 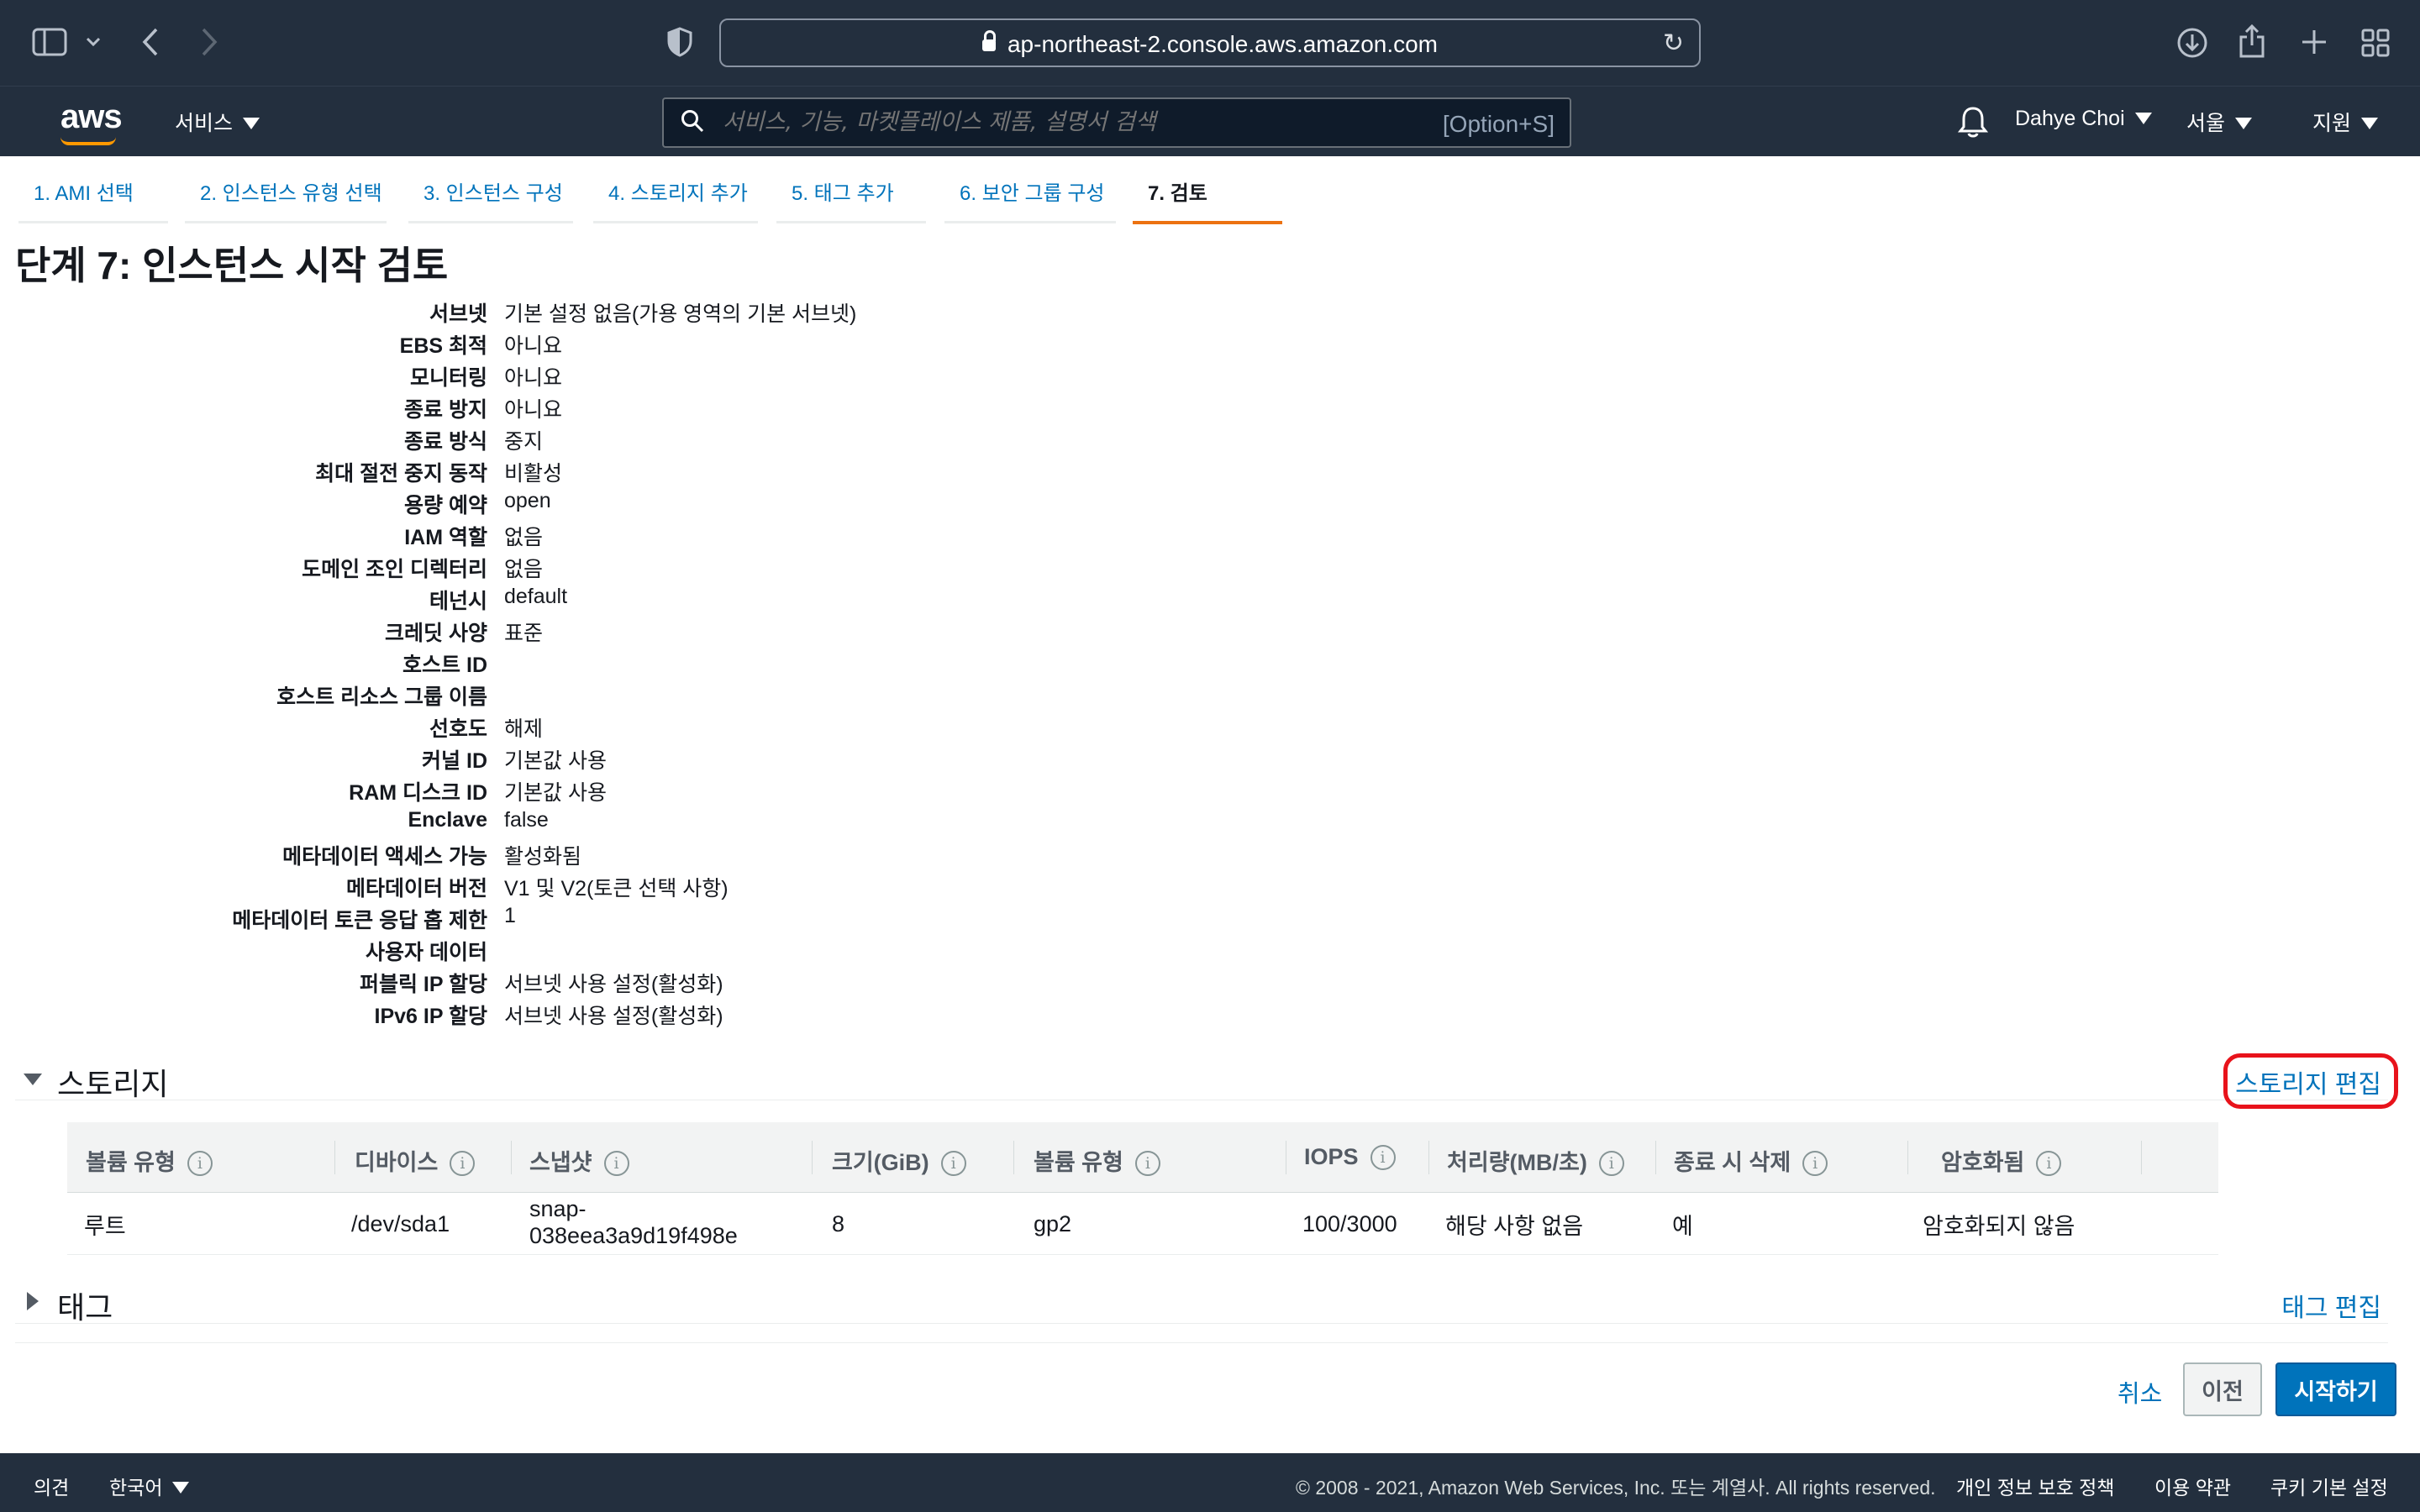 I want to click on edit-tags-link: 태그 편집, so click(x=2331, y=1305).